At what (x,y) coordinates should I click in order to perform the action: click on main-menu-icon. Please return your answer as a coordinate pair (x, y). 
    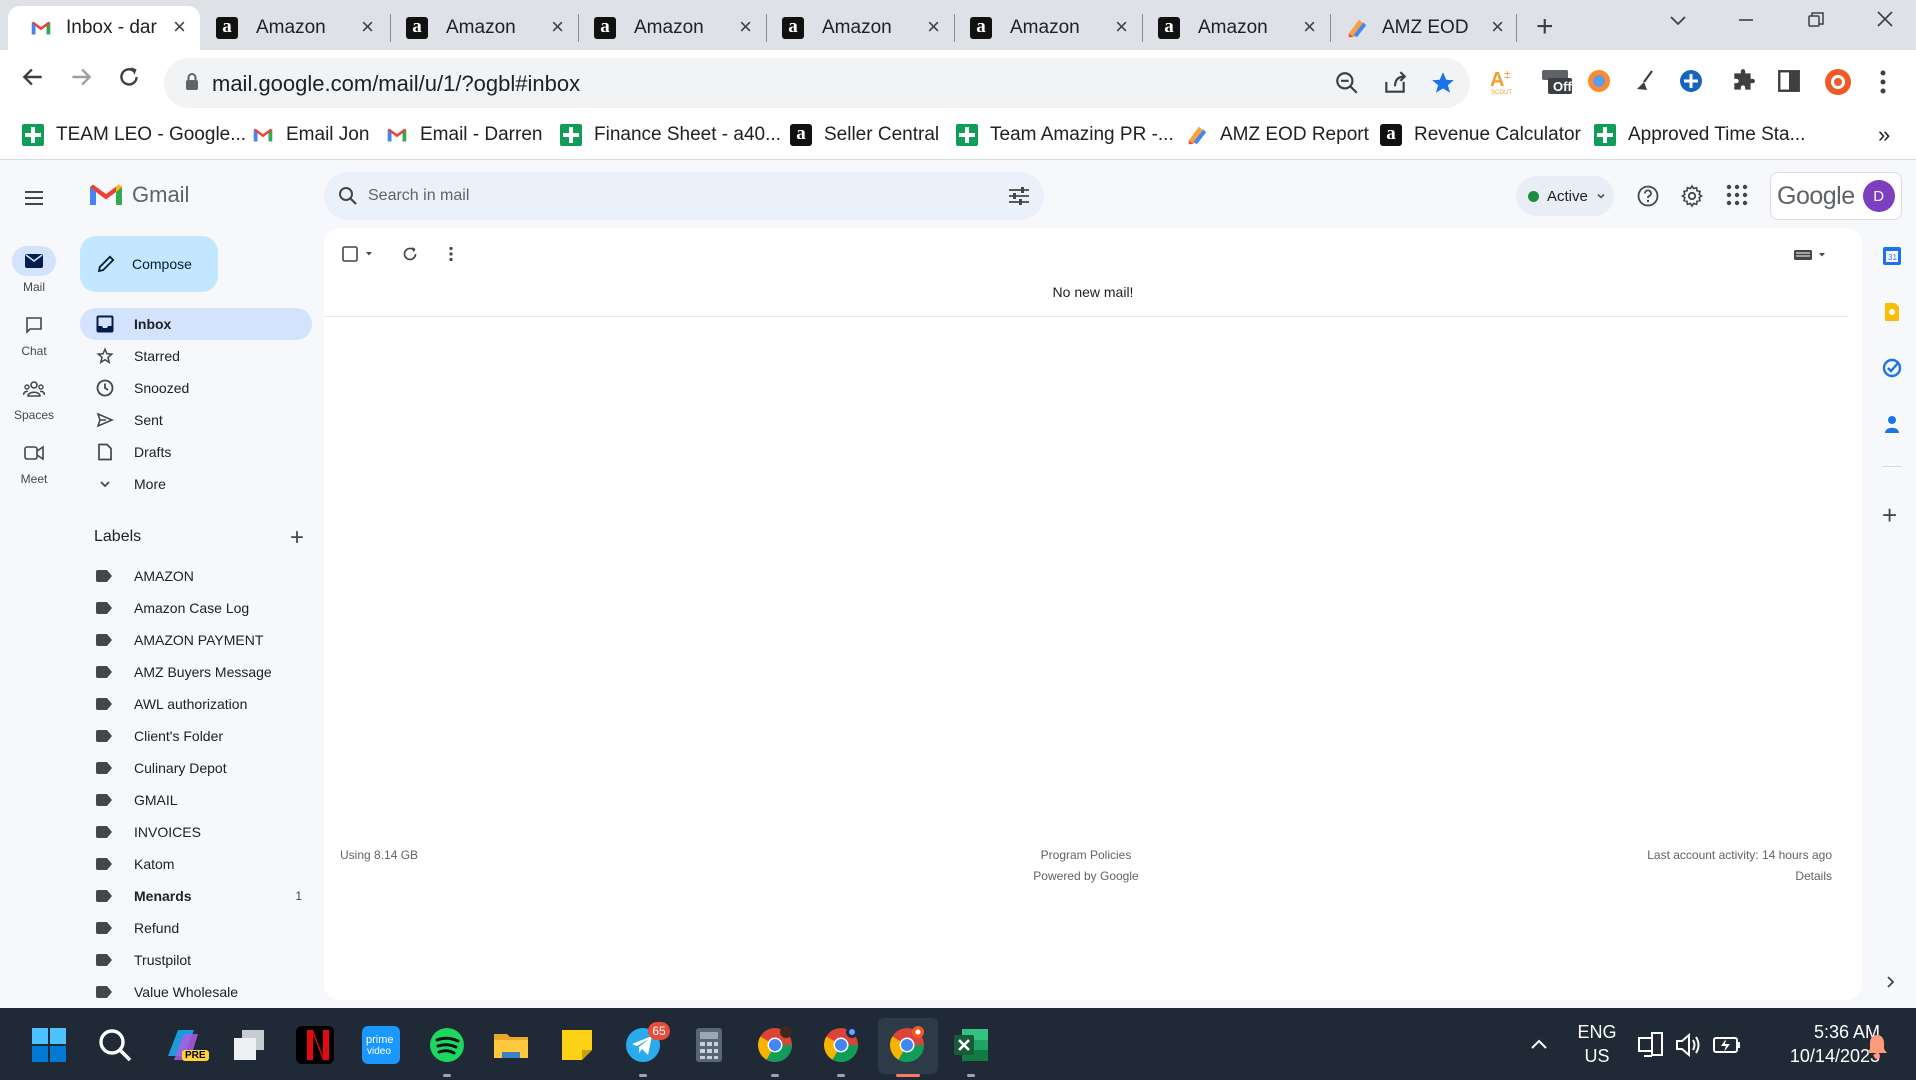
    Looking at the image, I should click on (34, 200).